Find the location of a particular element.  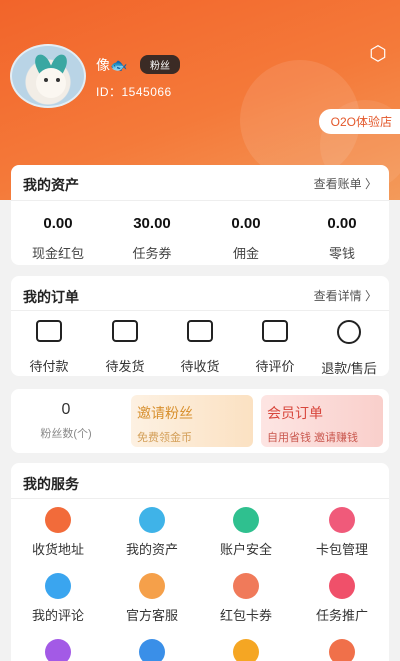

order-pending-review: 待评价 is located at coordinates (275, 347).